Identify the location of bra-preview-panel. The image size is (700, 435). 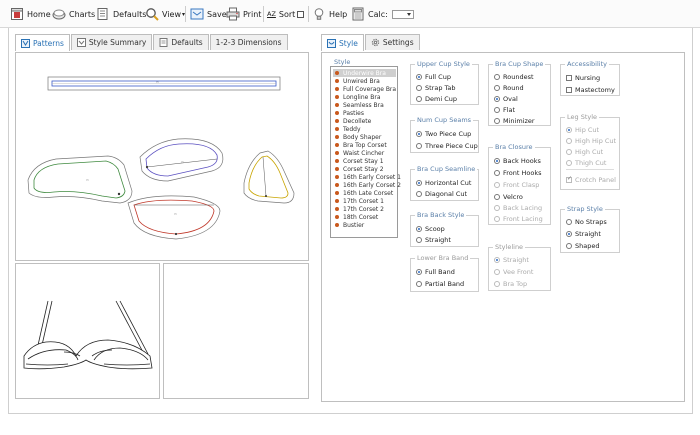
(87, 331).